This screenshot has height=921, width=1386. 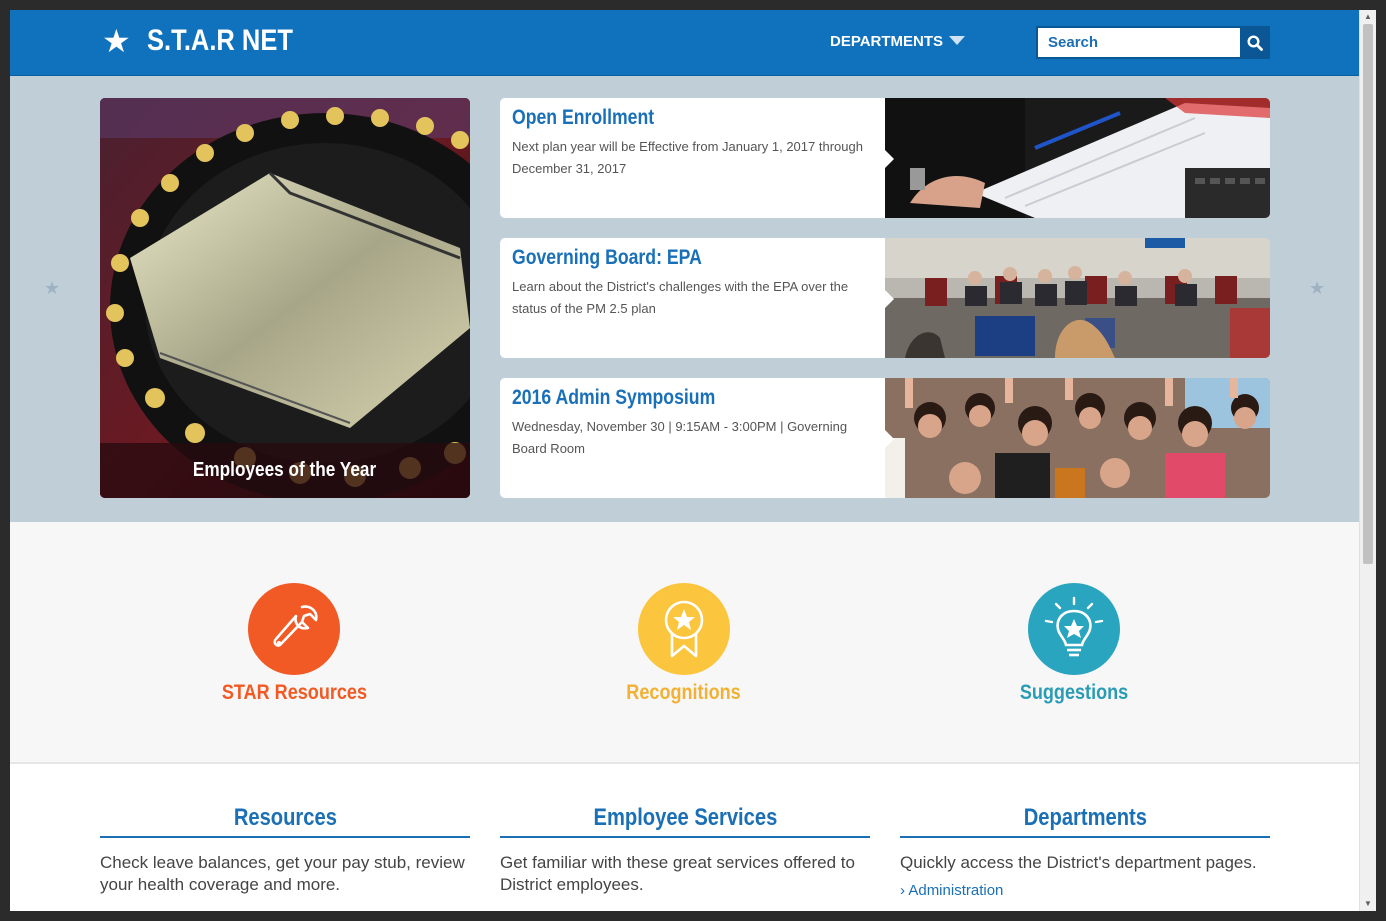 What do you see at coordinates (1077, 438) in the screenshot?
I see `symposium-group-photo` at bounding box center [1077, 438].